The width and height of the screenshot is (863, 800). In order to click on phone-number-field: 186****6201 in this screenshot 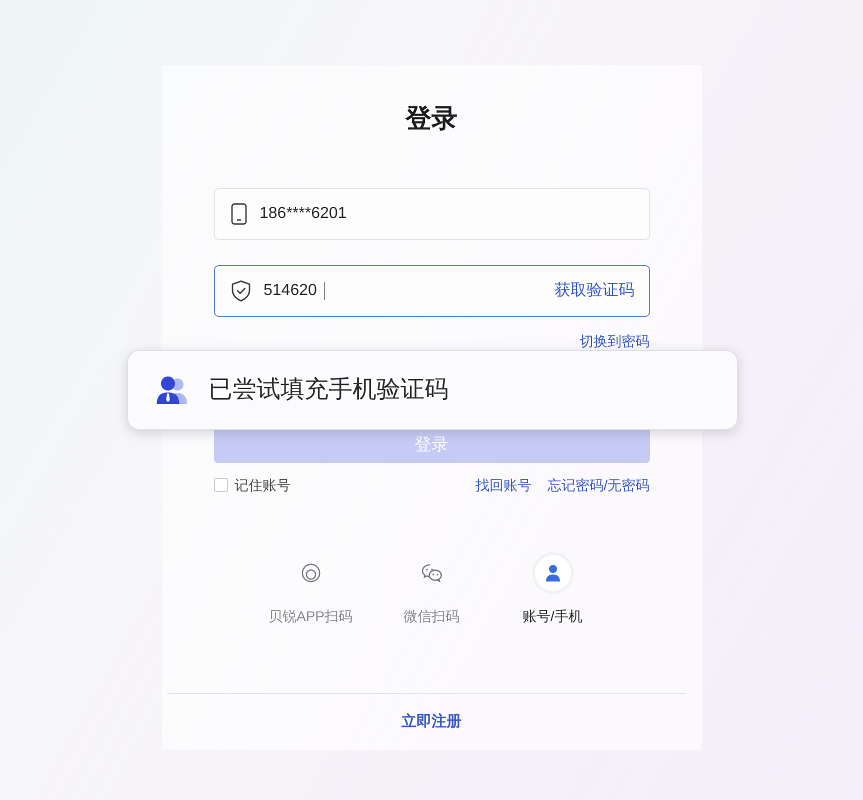, I will do `click(432, 214)`.